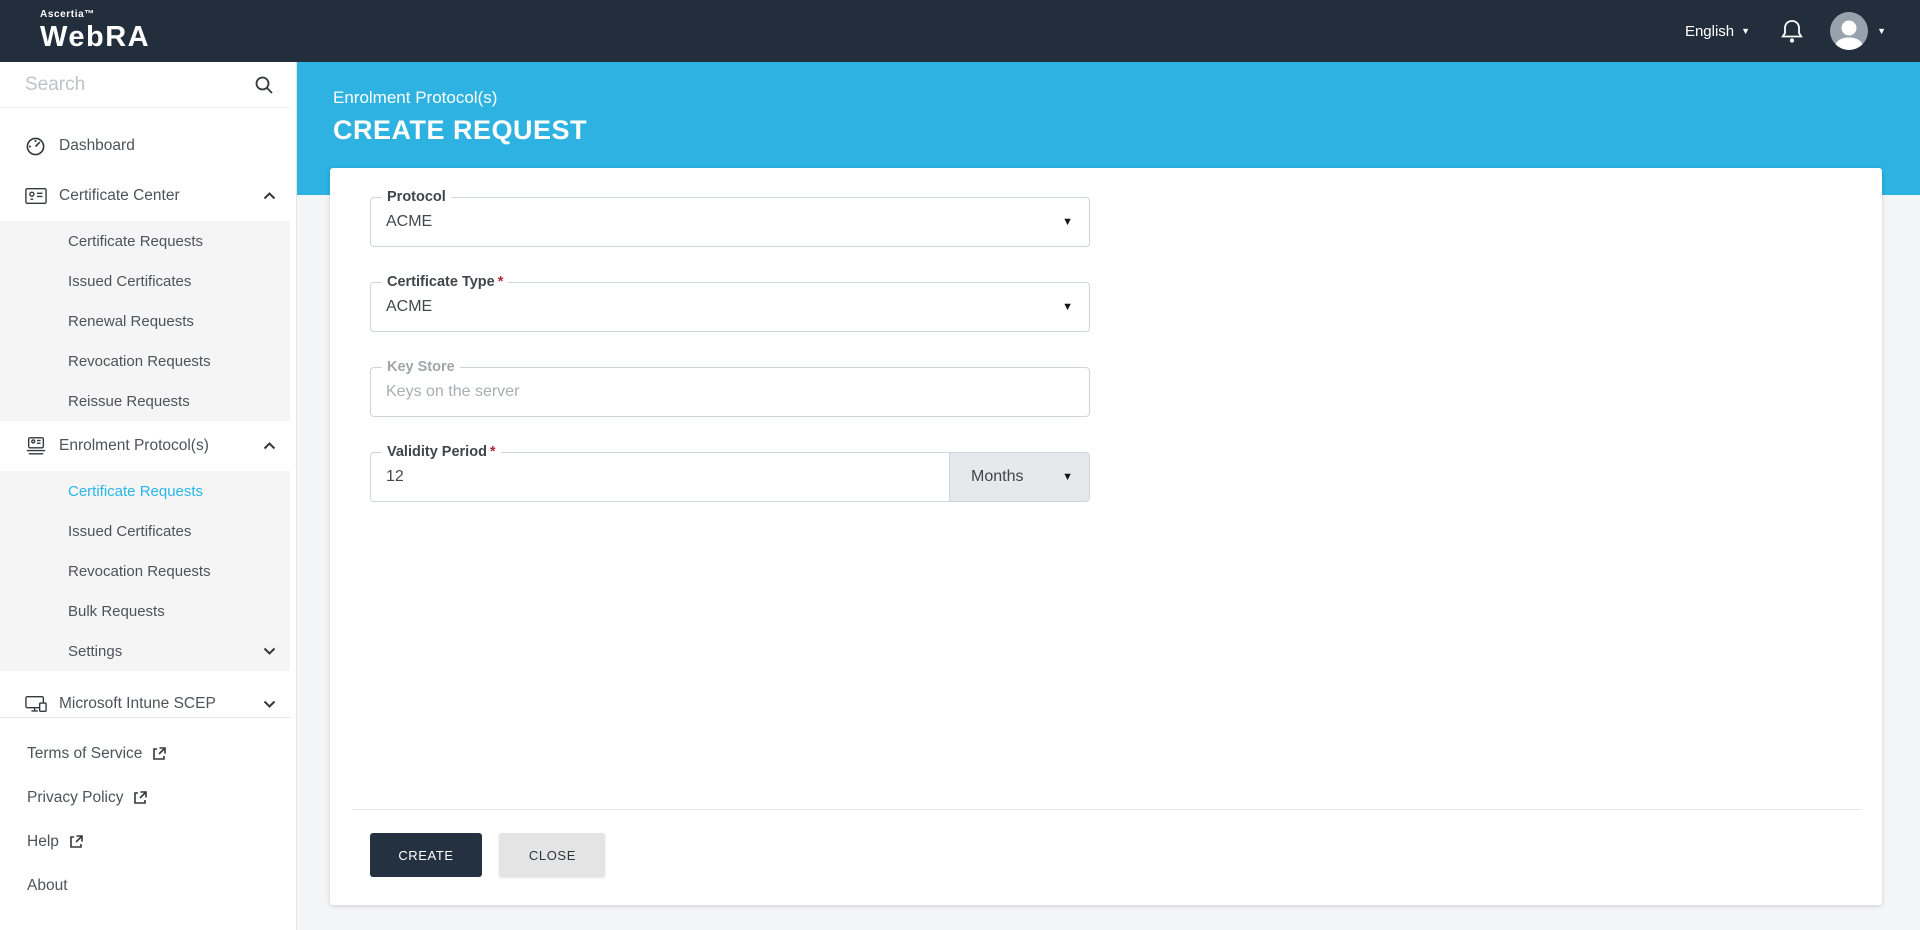 The height and width of the screenshot is (930, 1920). I want to click on brand-logo: Ascertia™ WebRA, so click(95, 31).